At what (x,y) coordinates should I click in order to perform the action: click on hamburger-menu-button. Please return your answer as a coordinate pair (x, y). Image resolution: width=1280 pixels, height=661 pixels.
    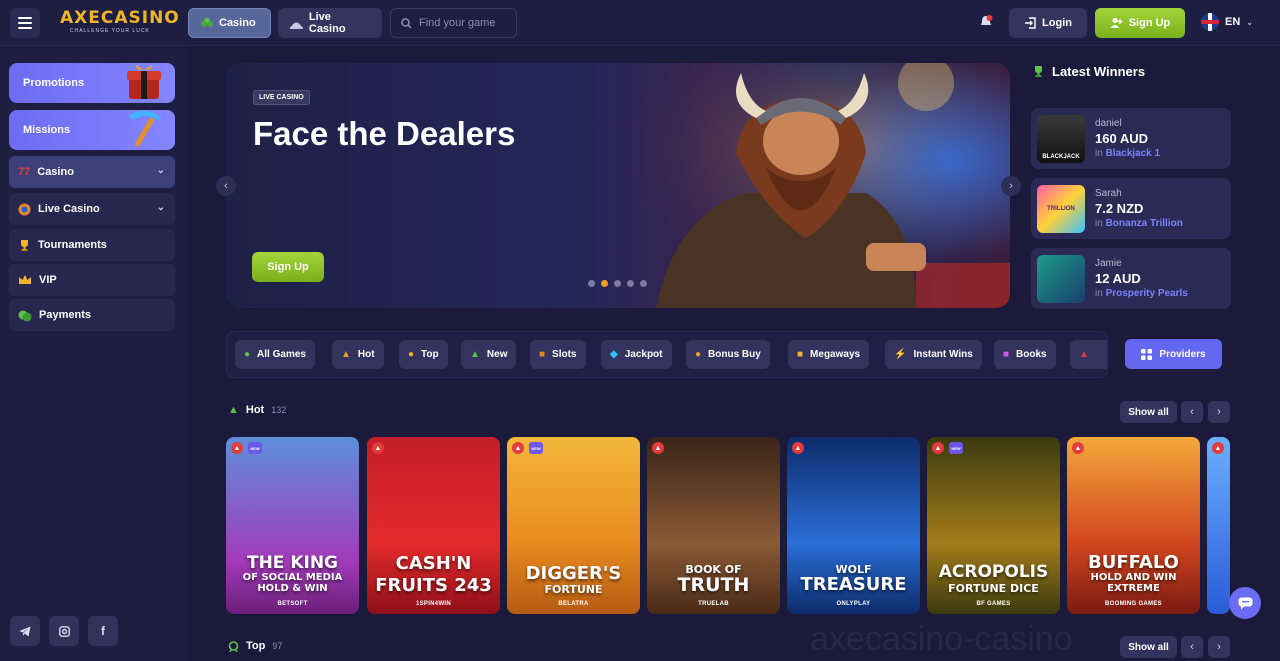
    Looking at the image, I should click on (25, 23).